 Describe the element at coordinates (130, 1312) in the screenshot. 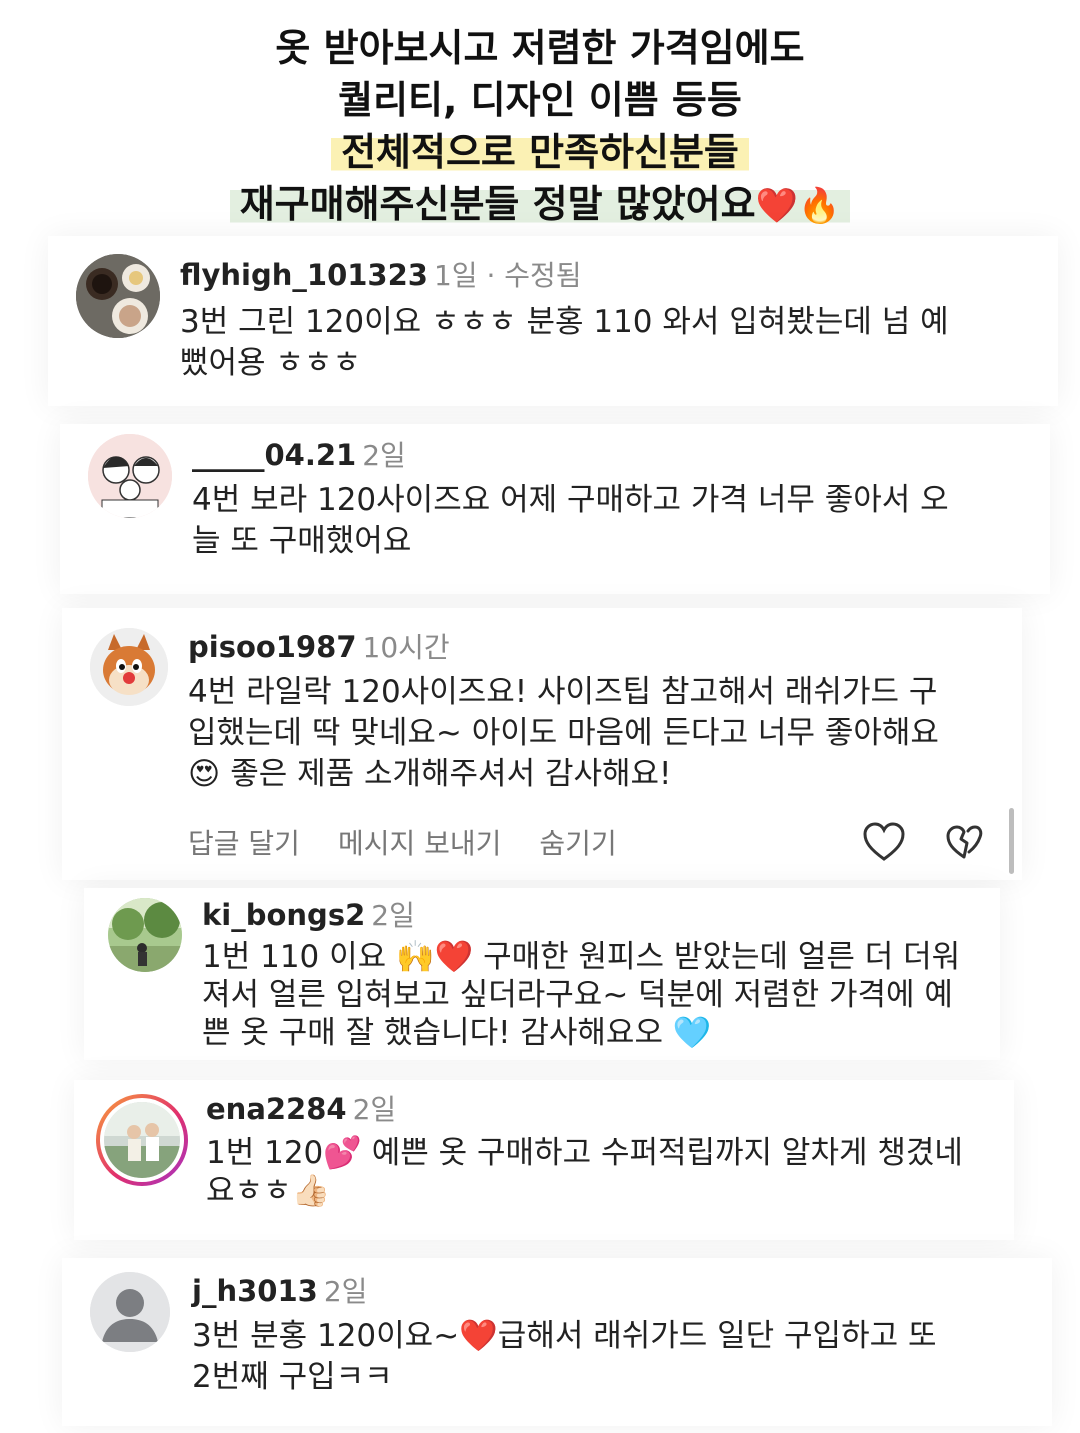

I see `default-profile-icon` at that location.